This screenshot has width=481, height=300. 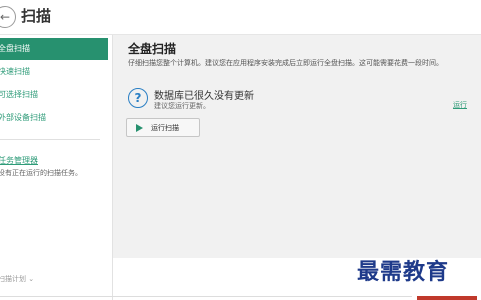 I want to click on sidebar-item-label: 全盘扫描, so click(x=15, y=48).